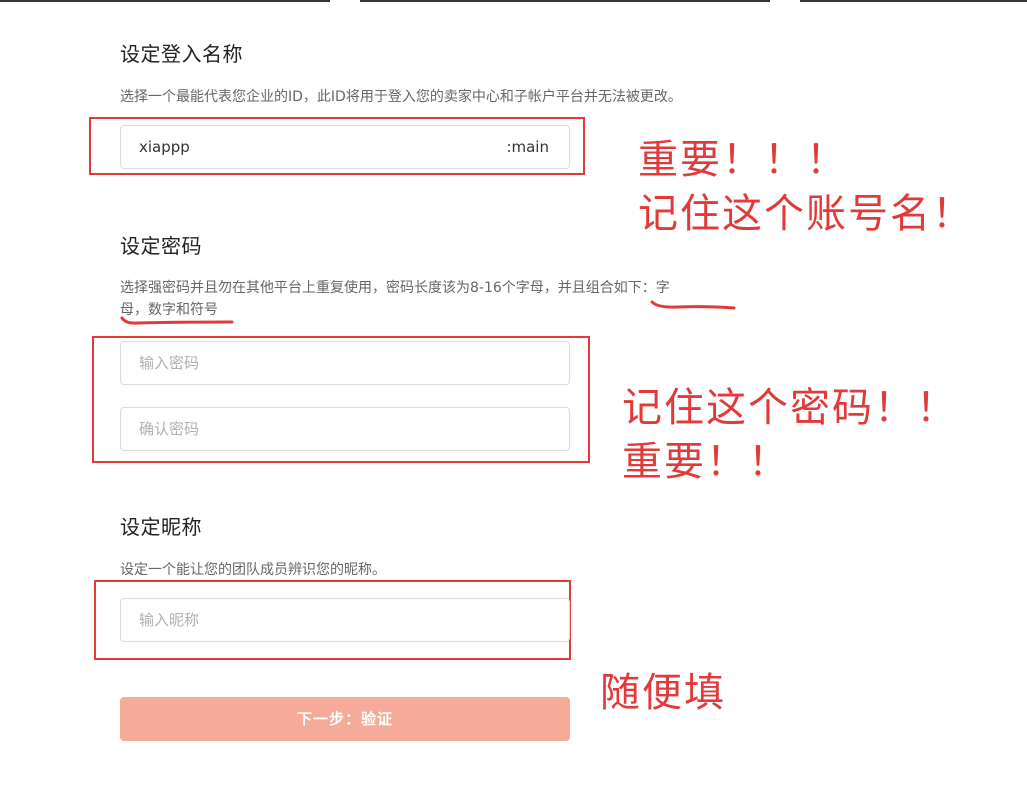  Describe the element at coordinates (706, 462) in the screenshot. I see `password-note-line2: 重要！！` at that location.